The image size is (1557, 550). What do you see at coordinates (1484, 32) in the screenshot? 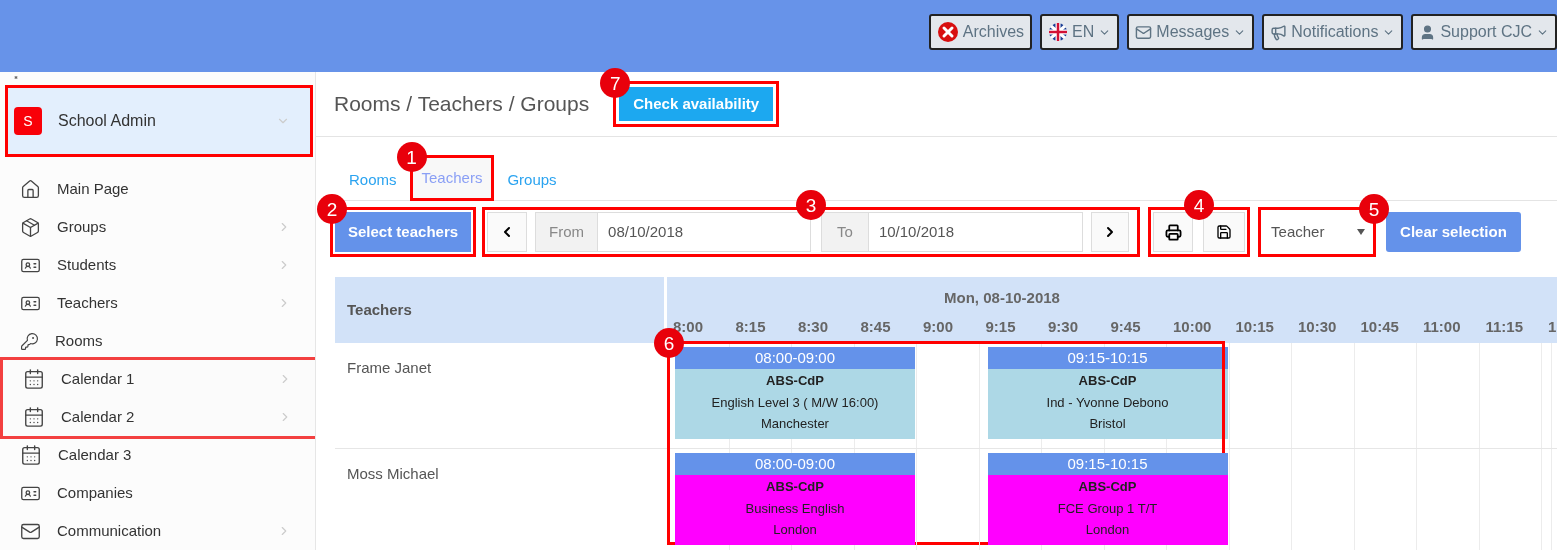
I see `top-bar-button: Support CJC` at bounding box center [1484, 32].